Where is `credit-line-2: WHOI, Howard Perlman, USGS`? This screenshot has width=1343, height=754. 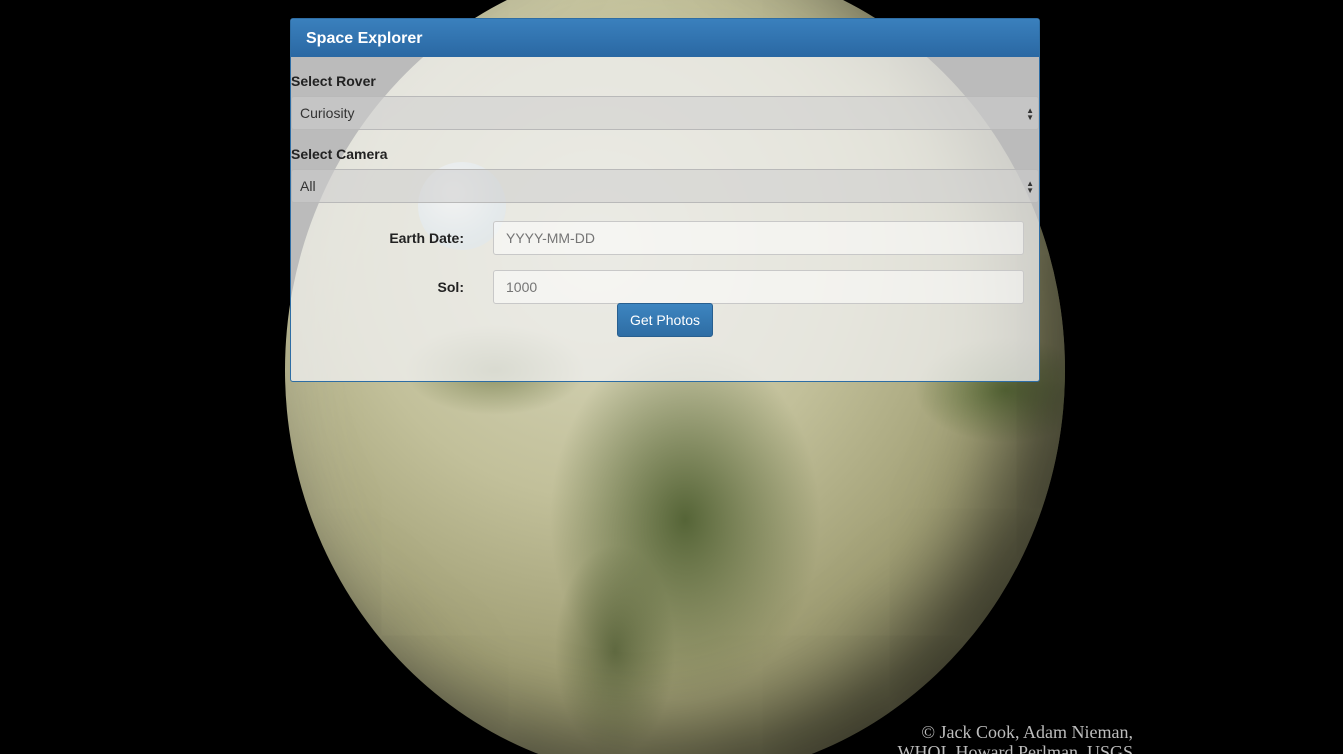 credit-line-2: WHOI, Howard Perlman, USGS is located at coordinates (1015, 748).